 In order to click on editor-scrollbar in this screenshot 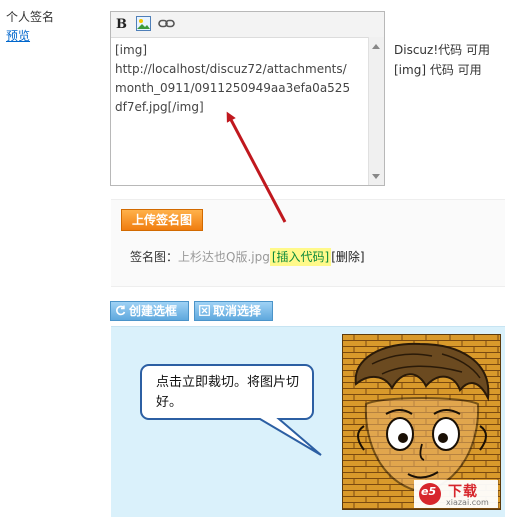, I will do `click(376, 111)`.